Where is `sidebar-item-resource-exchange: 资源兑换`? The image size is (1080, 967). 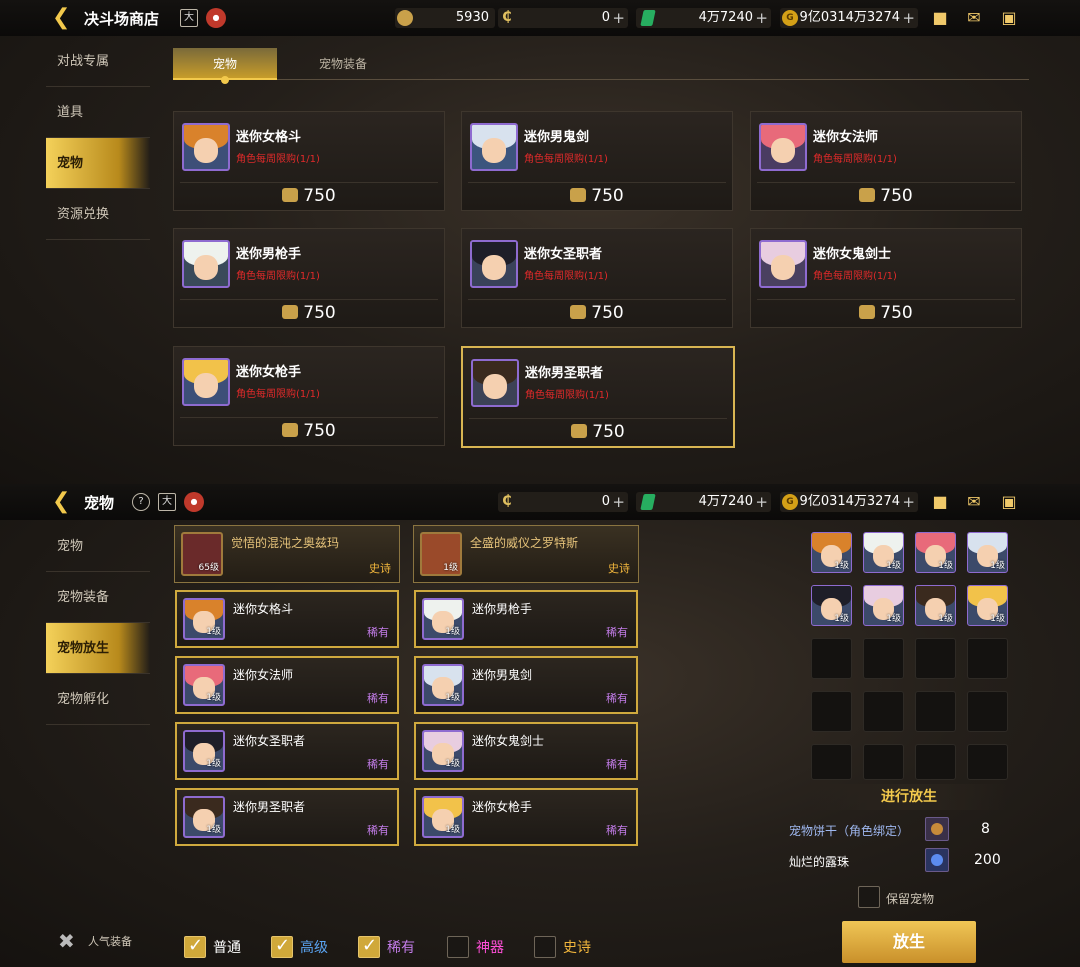 sidebar-item-resource-exchange: 资源兑换 is located at coordinates (98, 214).